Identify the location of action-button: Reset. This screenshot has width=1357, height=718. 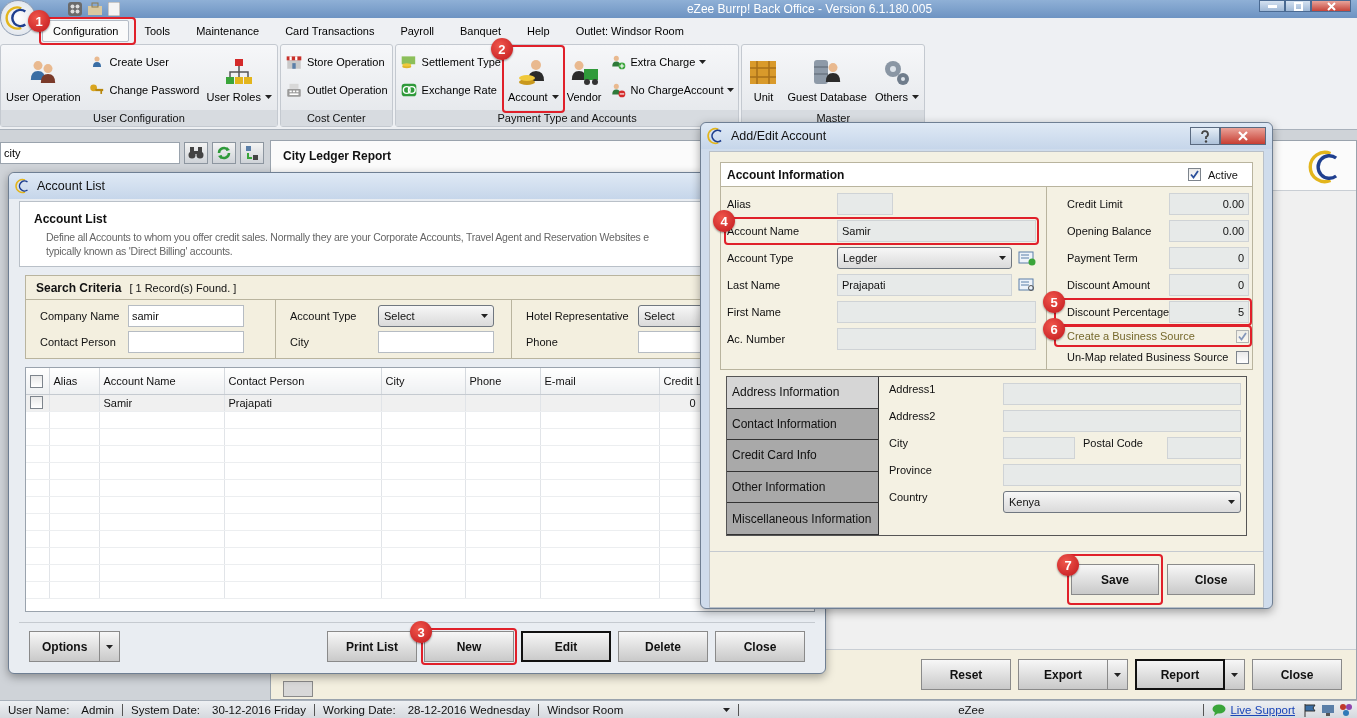
(966, 674).